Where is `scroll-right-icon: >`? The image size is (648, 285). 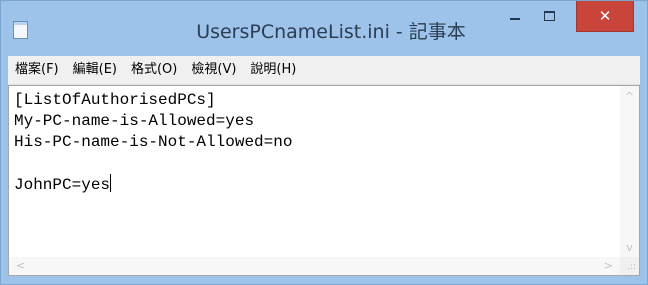 scroll-right-icon: > is located at coordinates (608, 266).